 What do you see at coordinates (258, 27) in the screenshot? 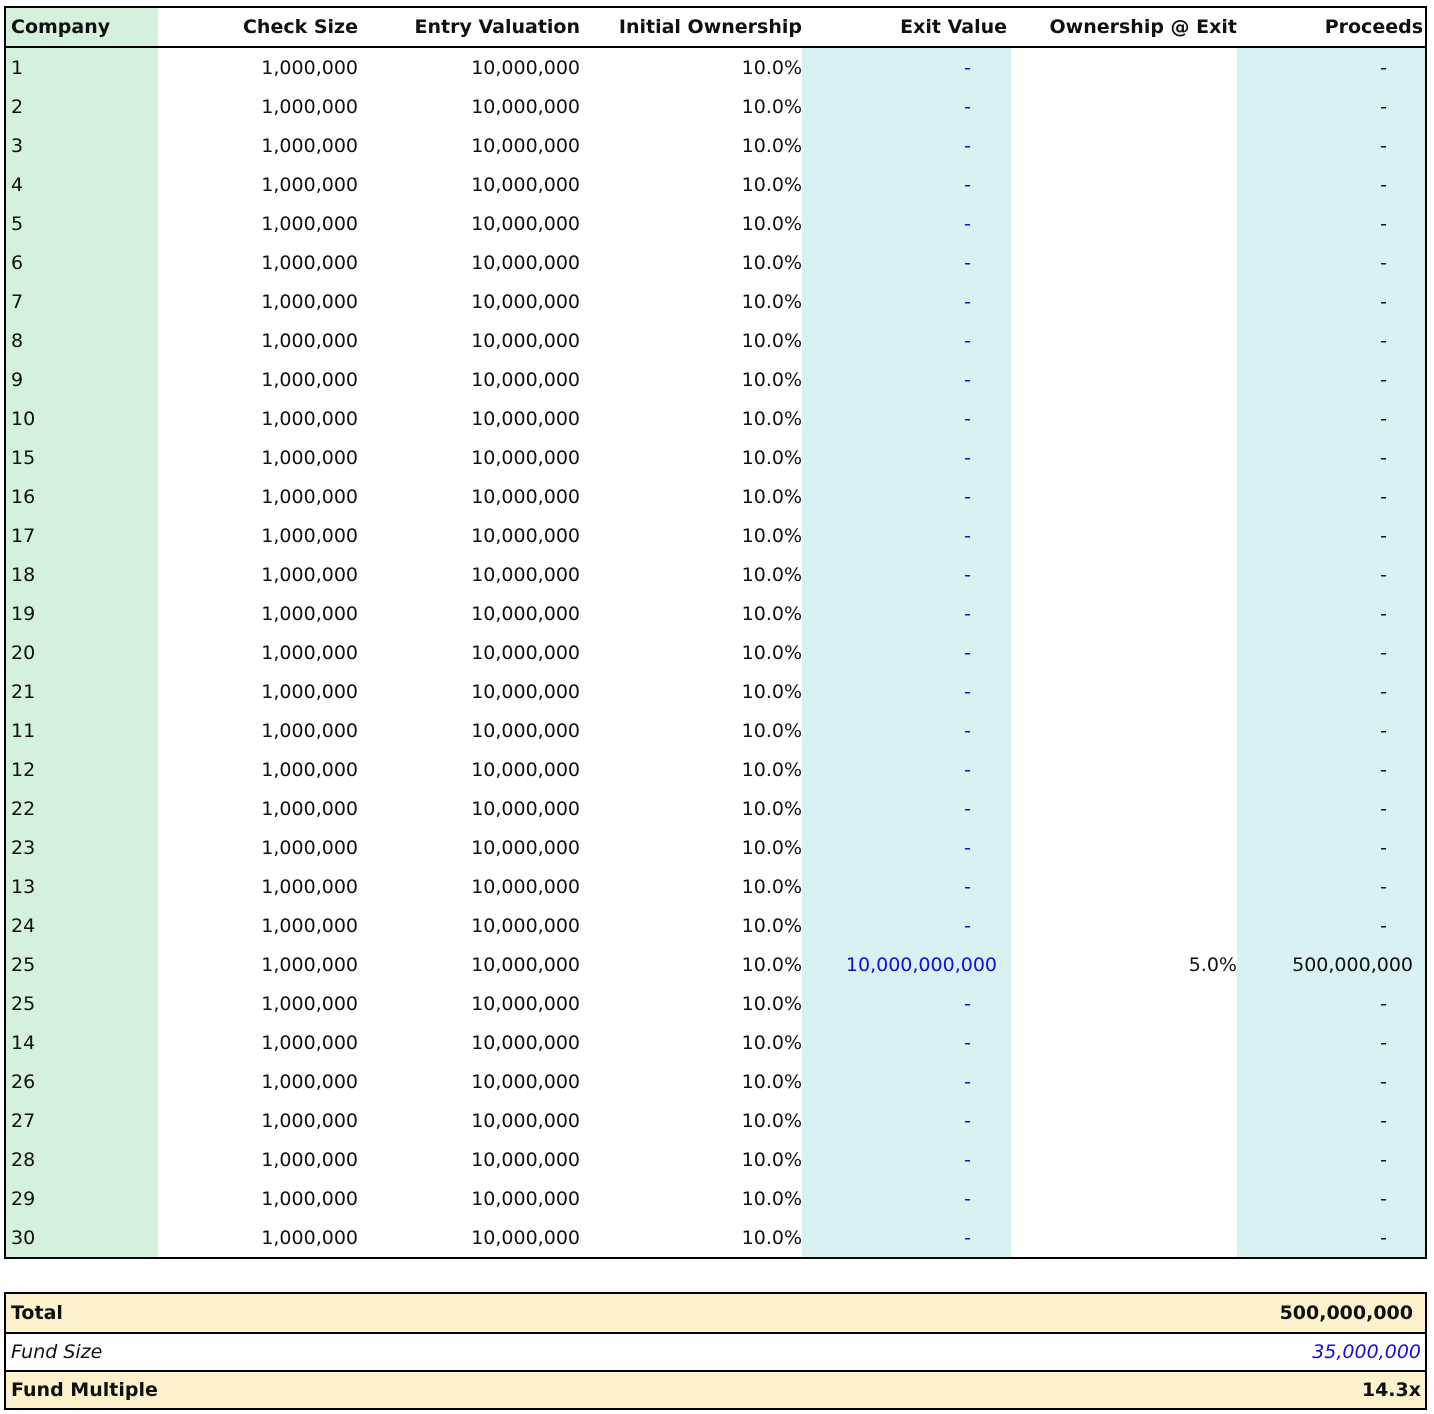
I see `header-check-size: Check Size` at bounding box center [258, 27].